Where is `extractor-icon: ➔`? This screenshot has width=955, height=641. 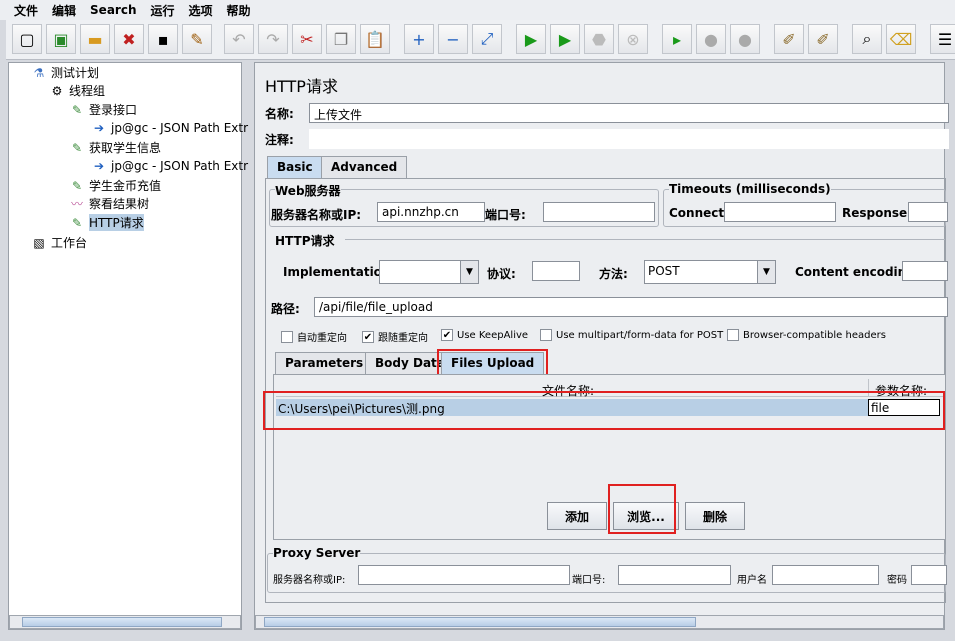 extractor-icon: ➔ is located at coordinates (99, 128).